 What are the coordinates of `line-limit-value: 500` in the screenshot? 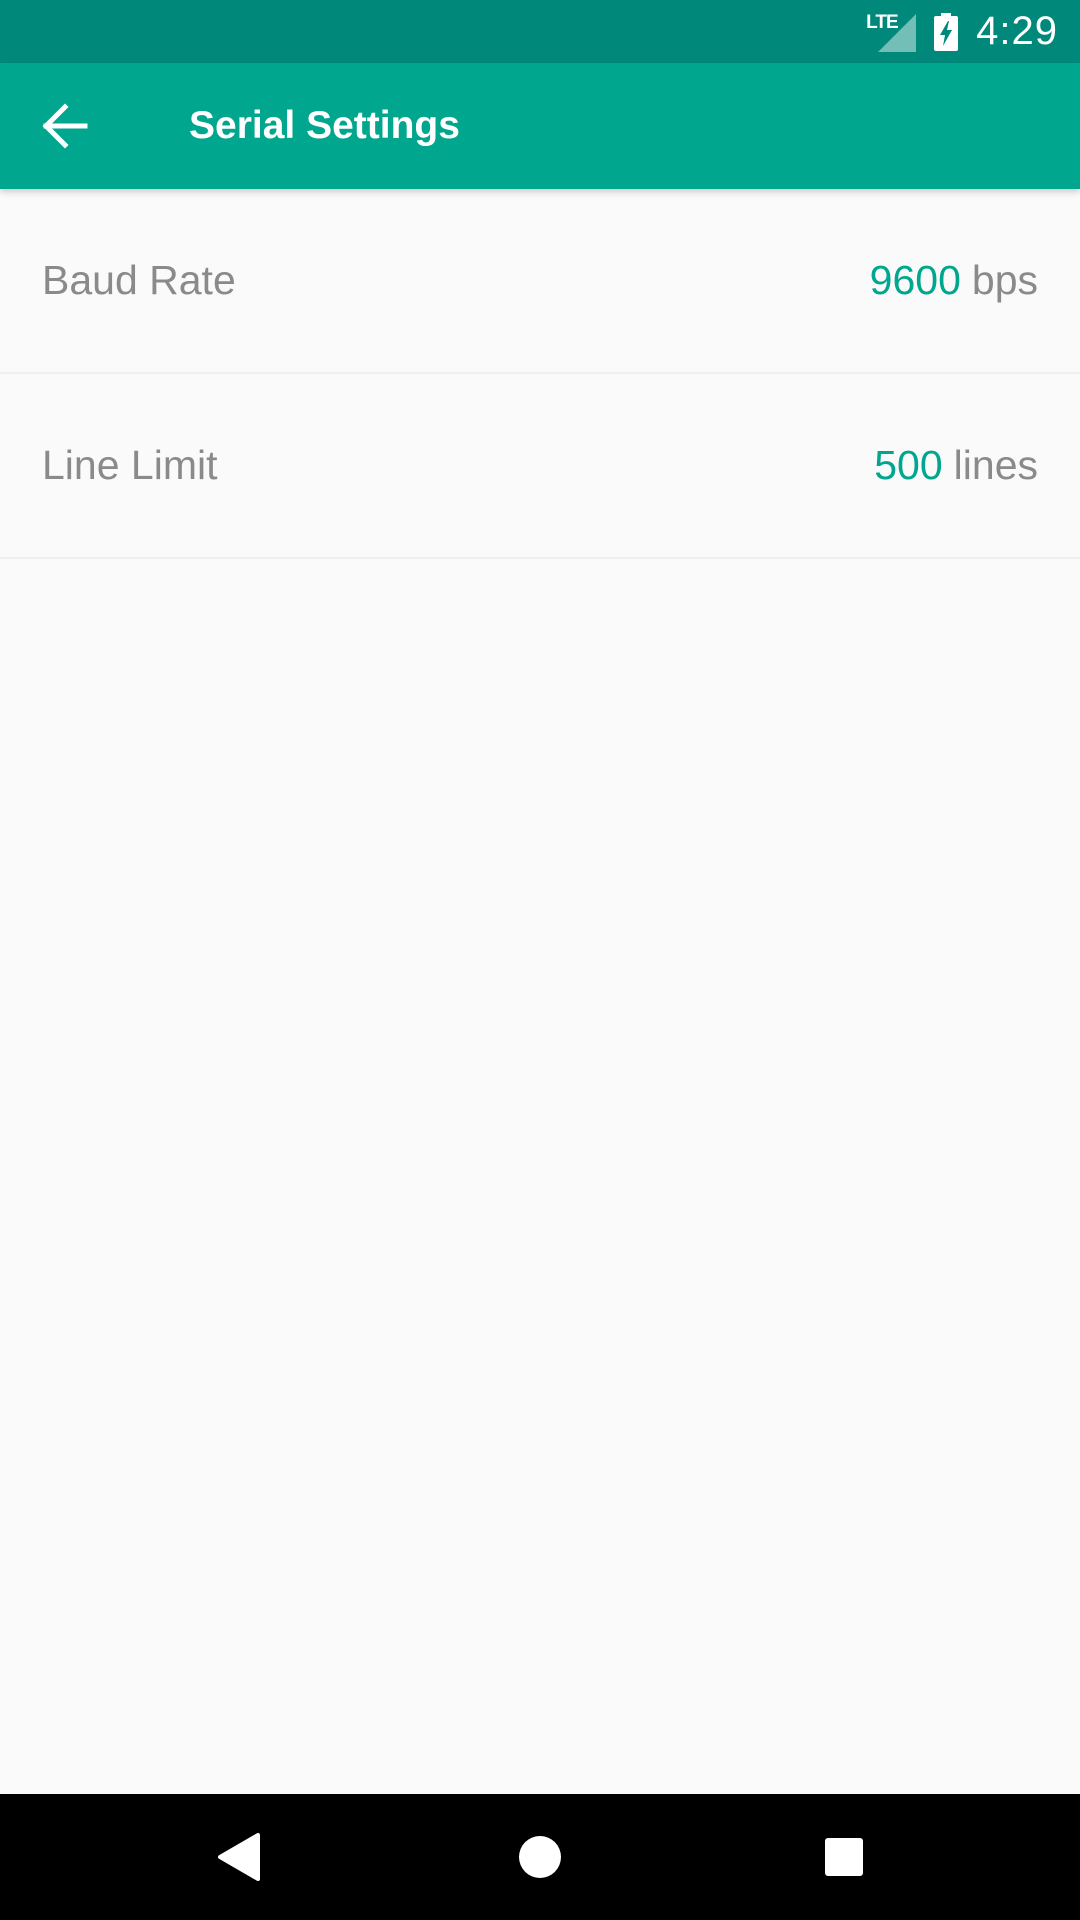 It's located at (908, 465).